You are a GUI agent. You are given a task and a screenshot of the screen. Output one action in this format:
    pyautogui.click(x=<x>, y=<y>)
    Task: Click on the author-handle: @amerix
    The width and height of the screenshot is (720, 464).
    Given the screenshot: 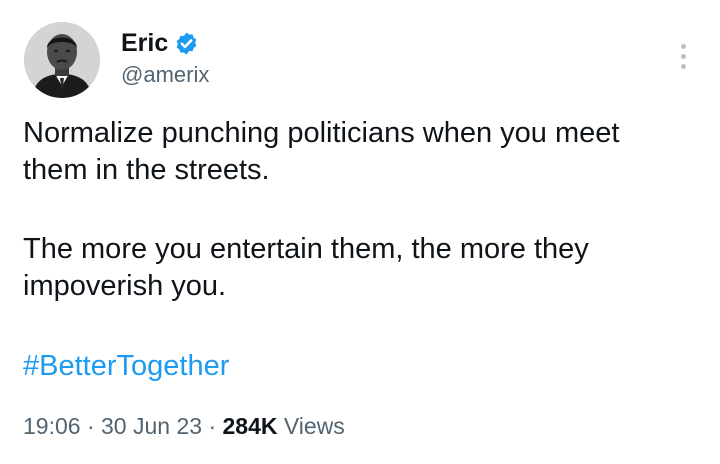 What is the action you would take?
    pyautogui.click(x=165, y=75)
    